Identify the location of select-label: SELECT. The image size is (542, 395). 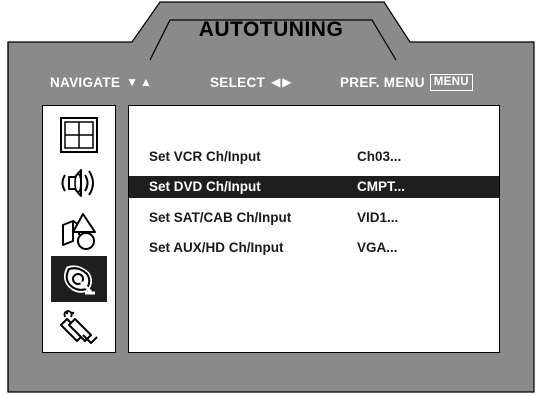
(238, 82).